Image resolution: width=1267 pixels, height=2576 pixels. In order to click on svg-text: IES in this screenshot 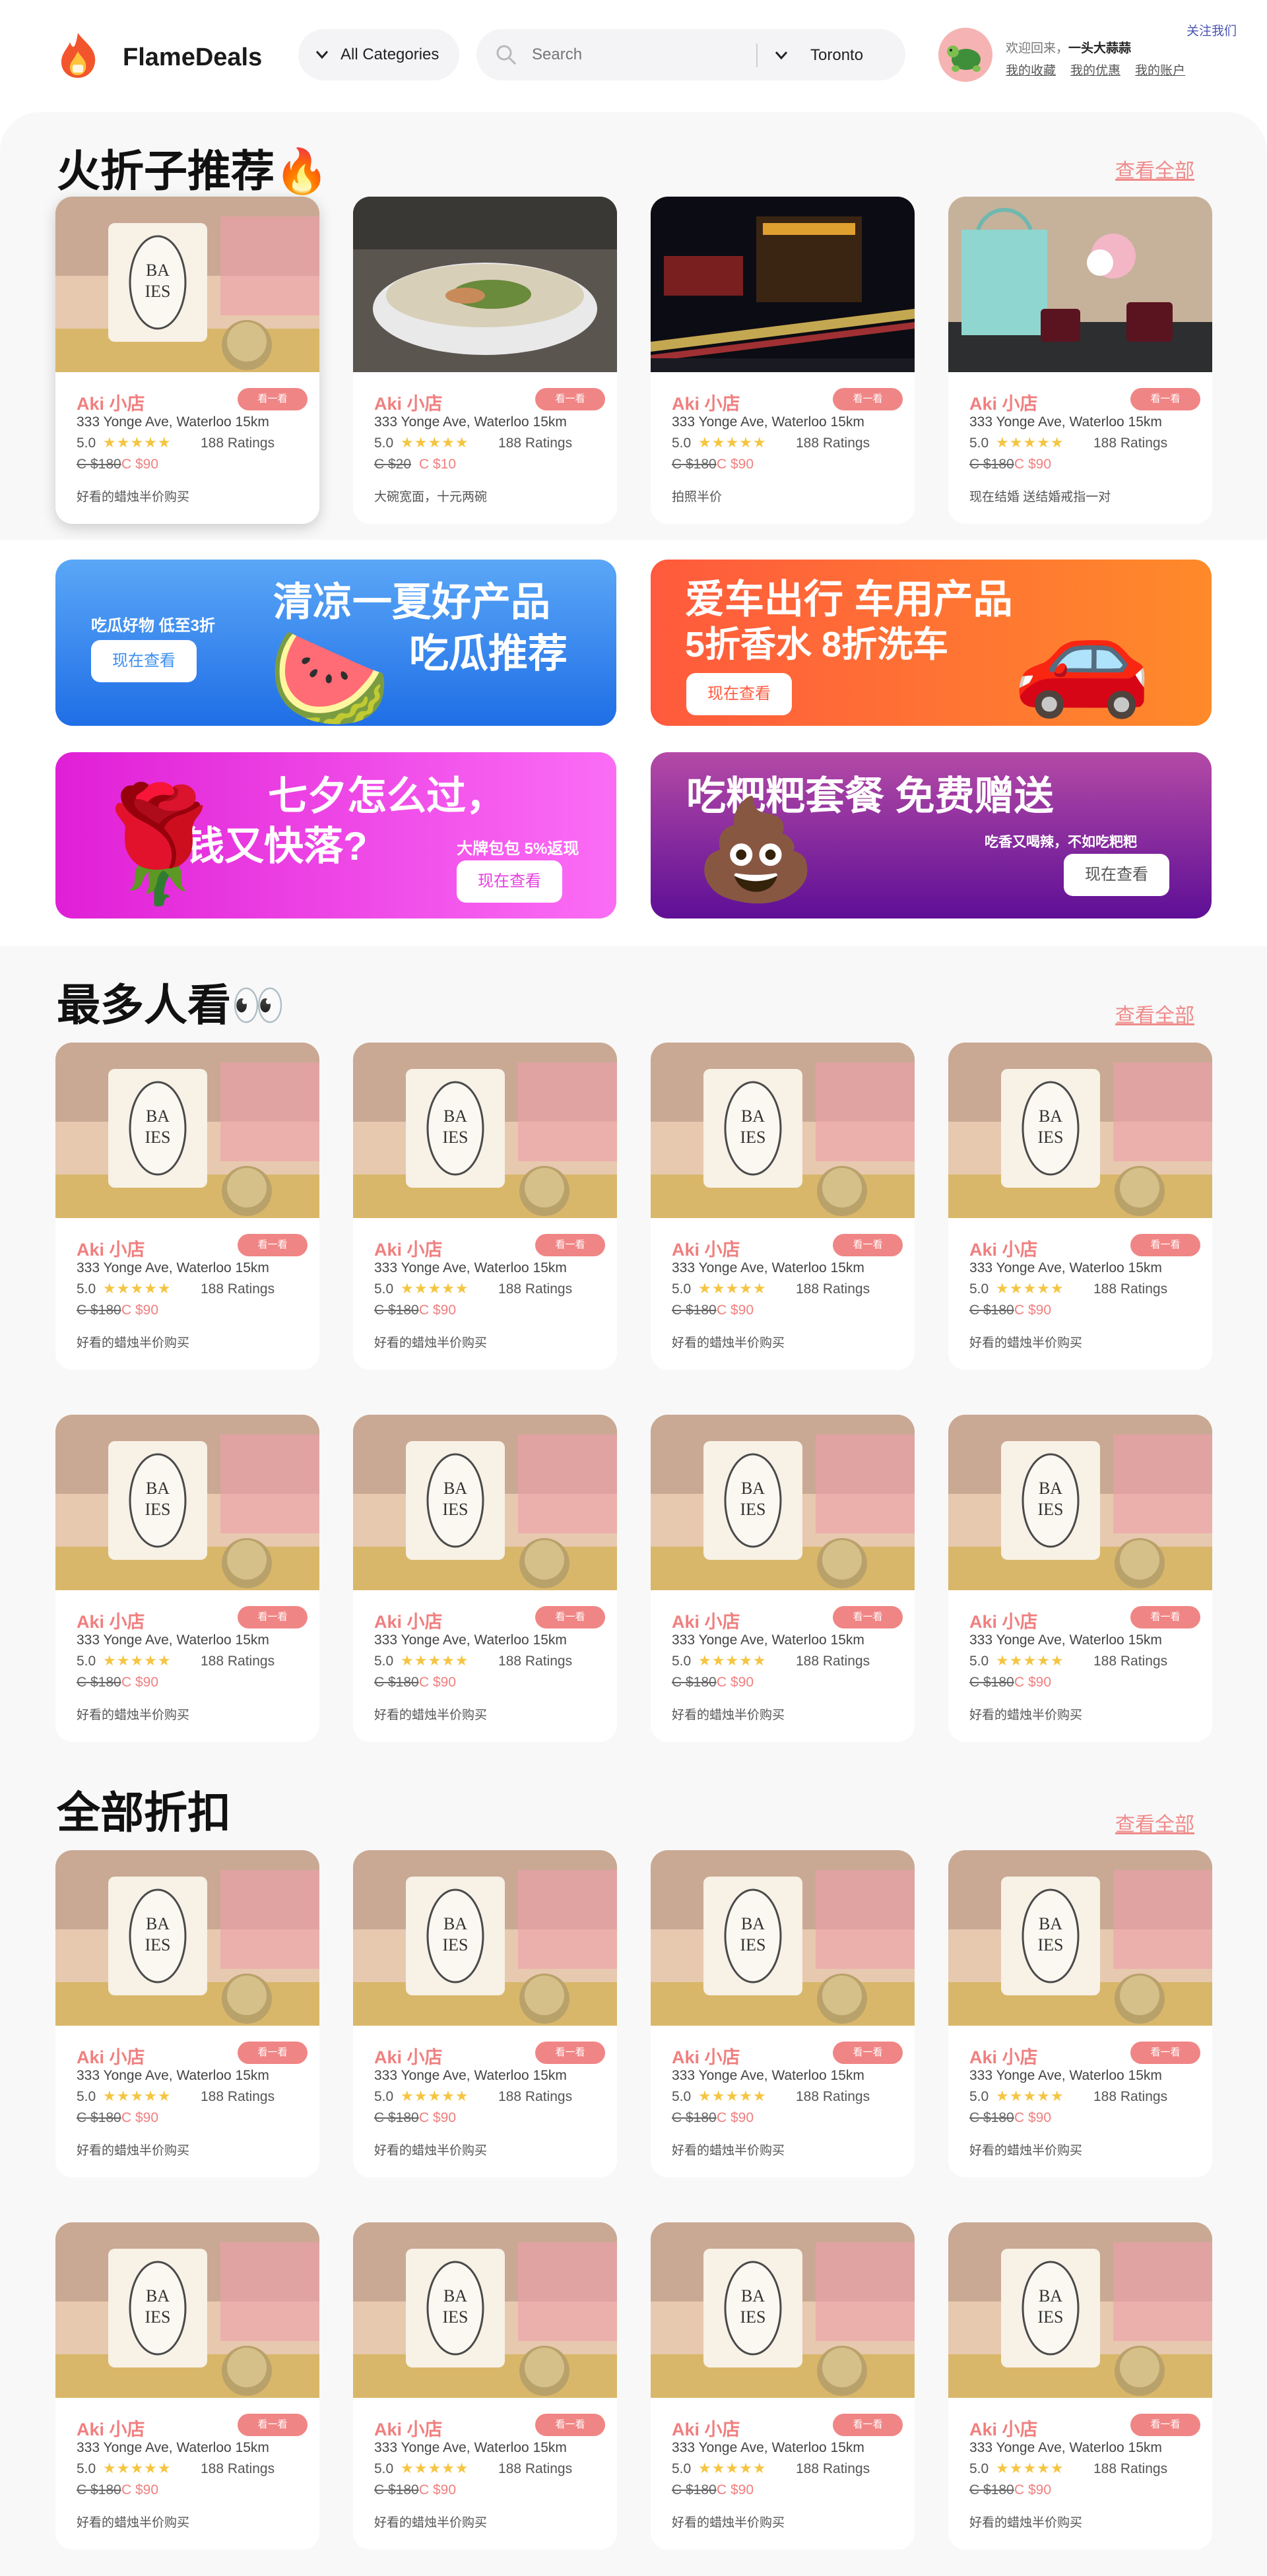, I will do `click(753, 2317)`.